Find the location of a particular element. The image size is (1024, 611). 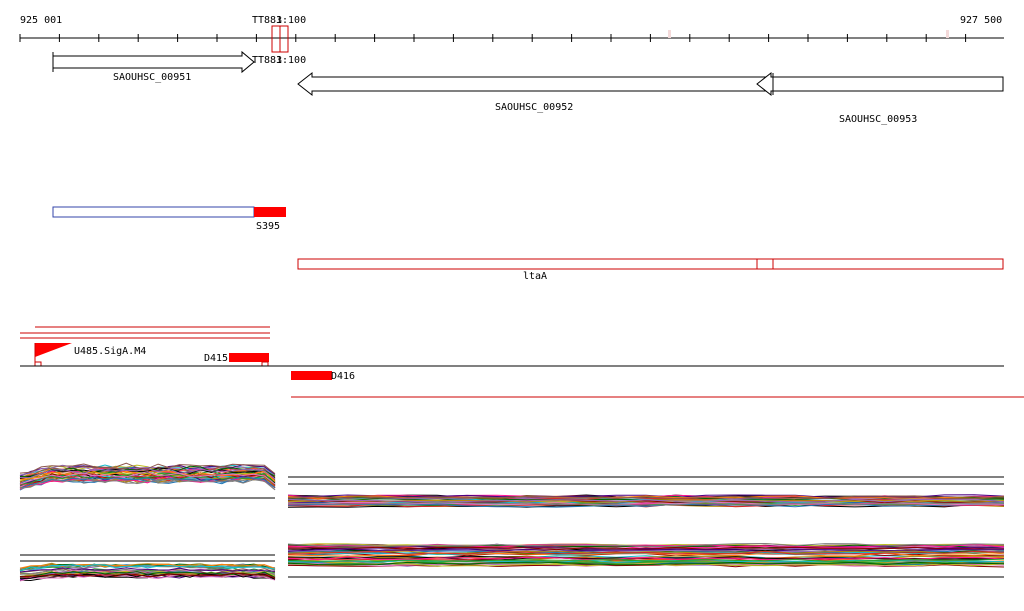

expression-profile-right-upper is located at coordinates (646, 501).